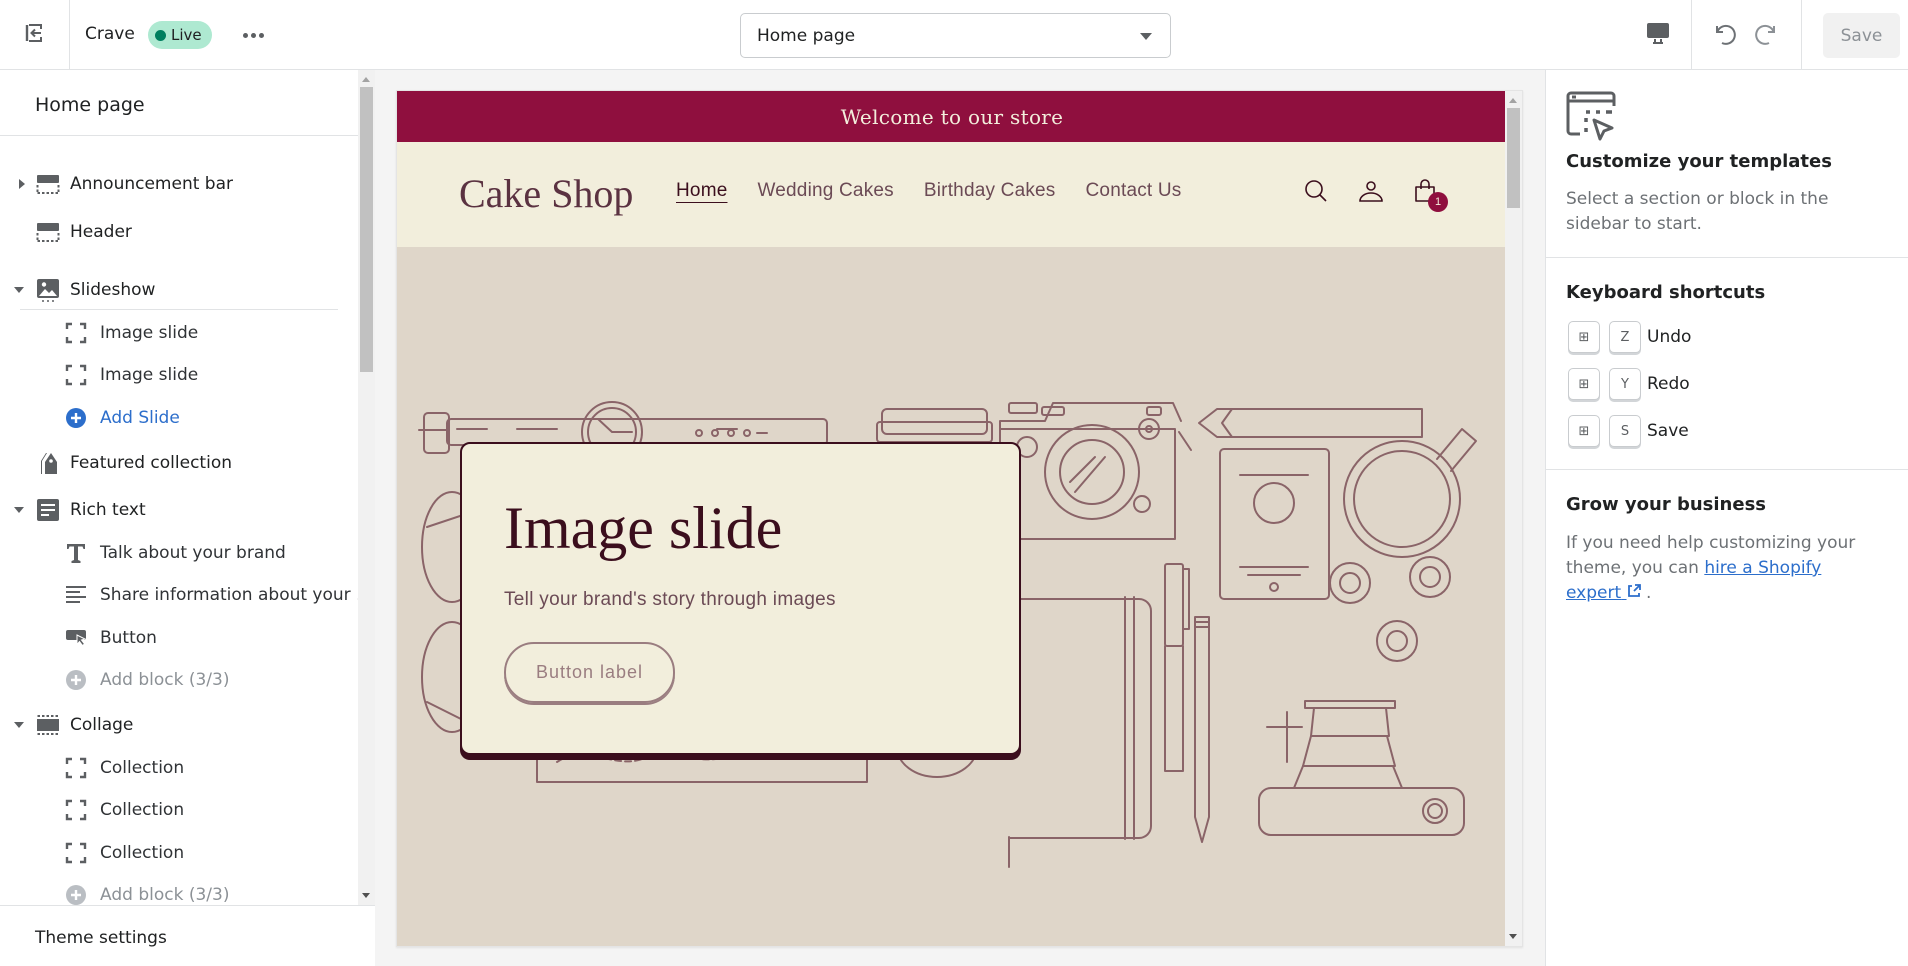 This screenshot has height=966, width=1908. I want to click on camera-illustration, so click(1095, 471).